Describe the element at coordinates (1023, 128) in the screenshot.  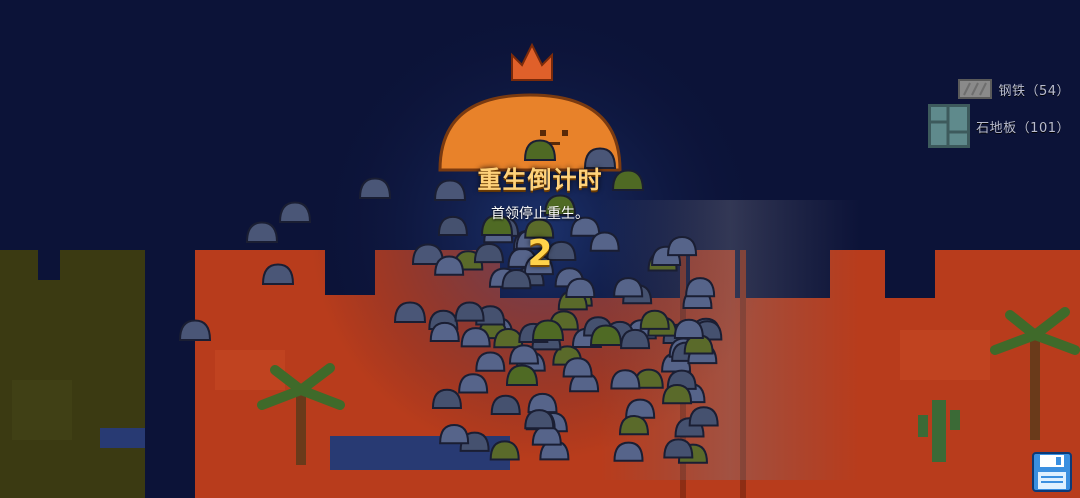
I see `inventory-label-stone-floor: 石地板（101）` at that location.